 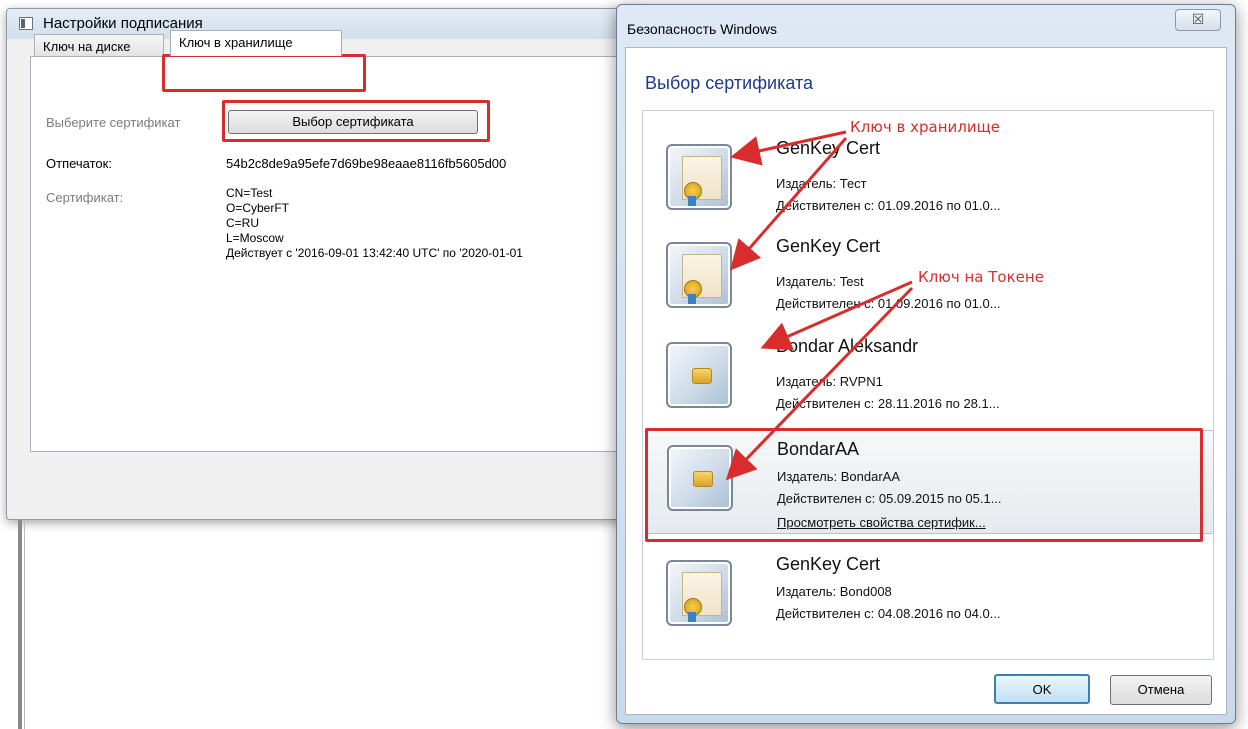 What do you see at coordinates (834, 591) in the screenshot?
I see `certificate-issuer: Издатель: Bond008` at bounding box center [834, 591].